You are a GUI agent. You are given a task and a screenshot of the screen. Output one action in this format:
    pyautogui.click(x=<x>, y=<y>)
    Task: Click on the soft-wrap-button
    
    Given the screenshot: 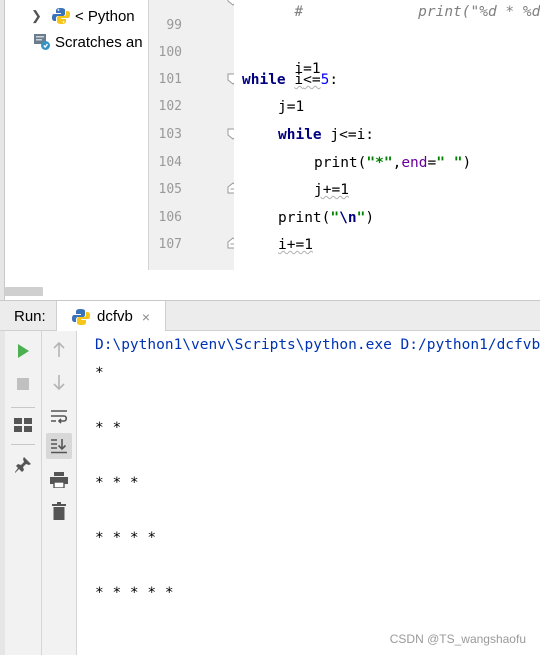 What is the action you would take?
    pyautogui.click(x=59, y=416)
    